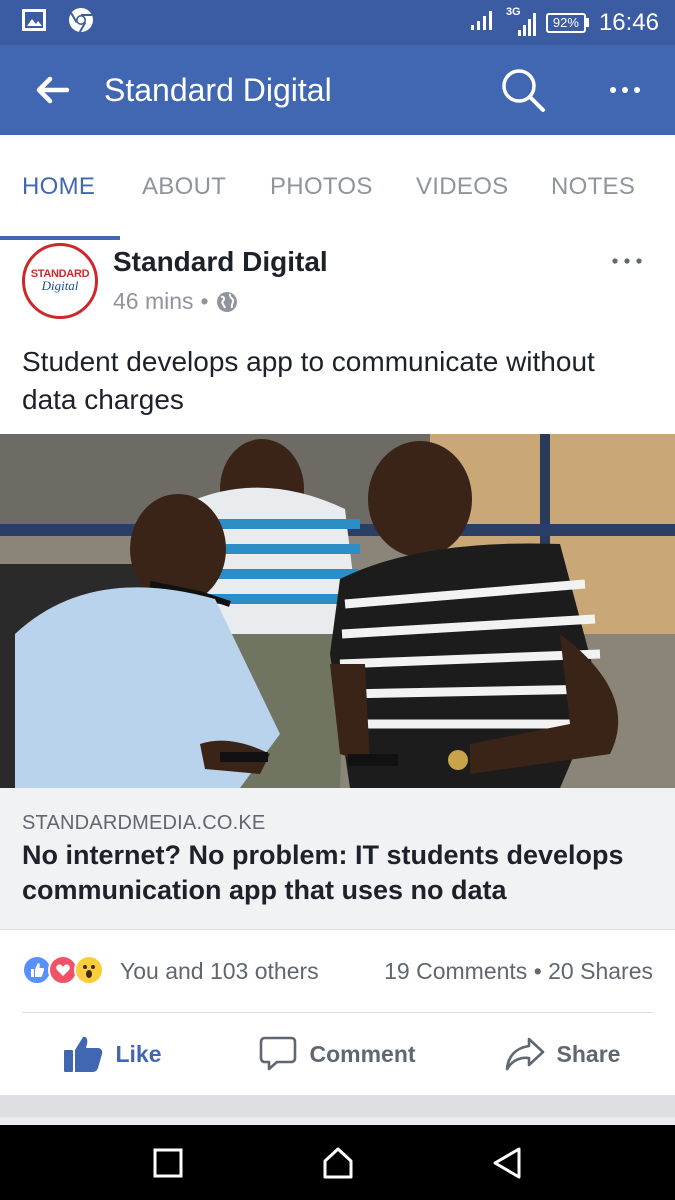  What do you see at coordinates (587, 22) in the screenshot?
I see `battery-cap` at bounding box center [587, 22].